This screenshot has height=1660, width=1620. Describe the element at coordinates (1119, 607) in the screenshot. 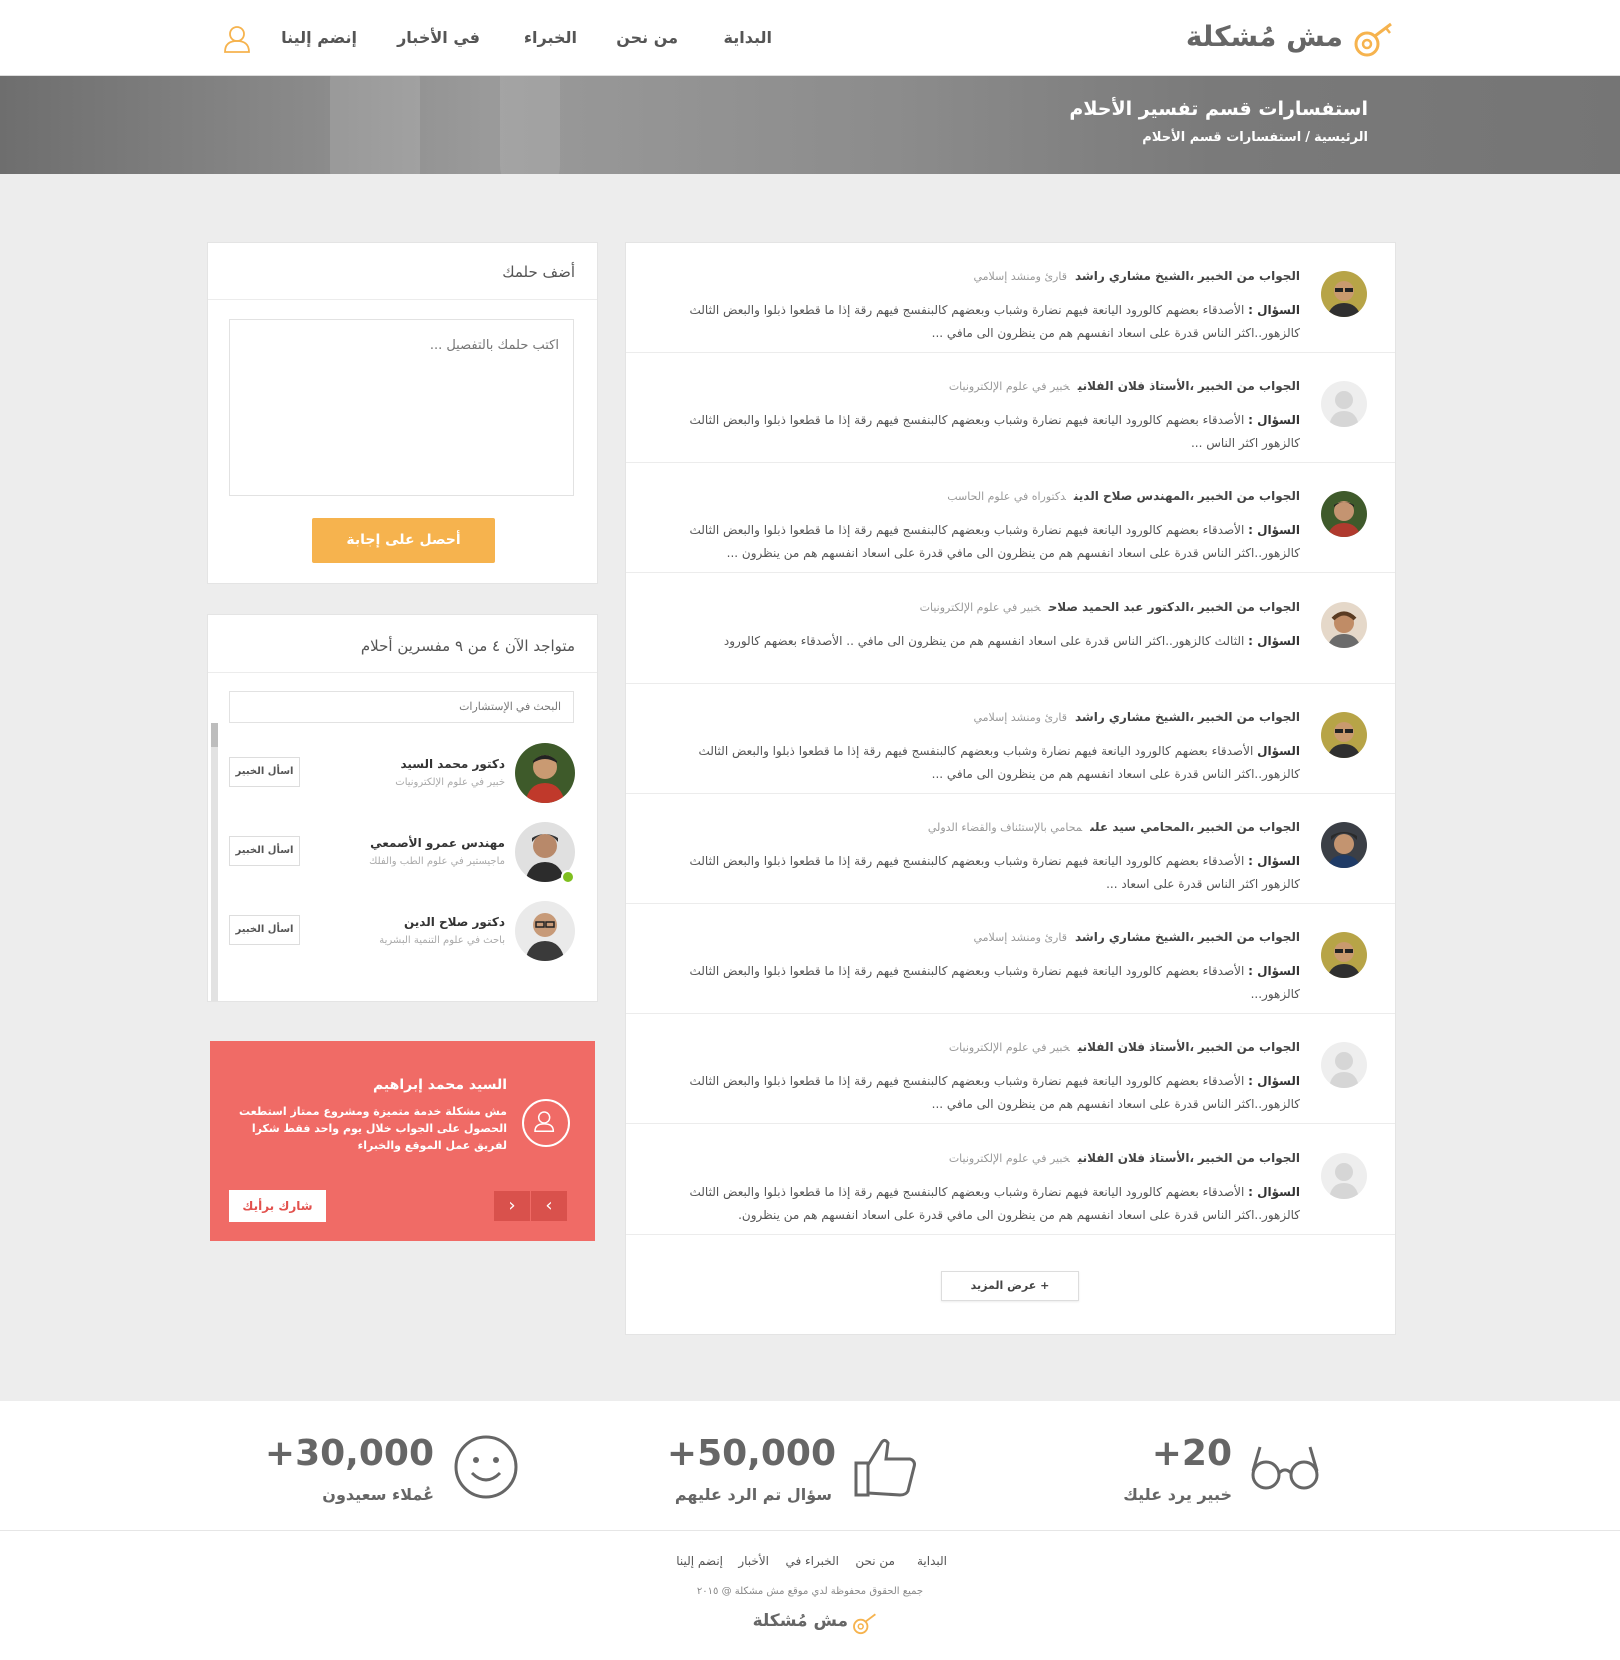

I see `expert-name-link: الدكتور عبد الحميد صلاح` at that location.